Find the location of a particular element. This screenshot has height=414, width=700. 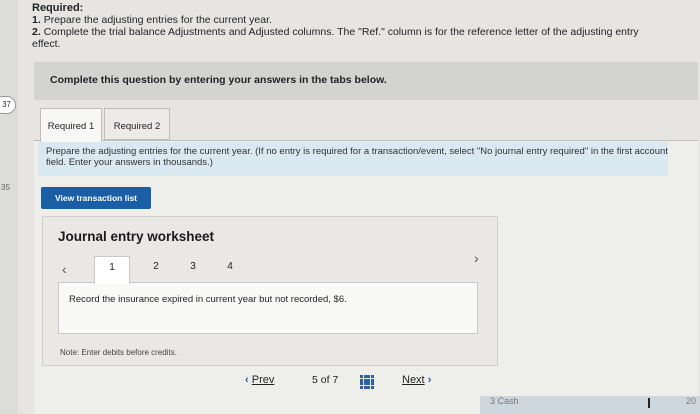

worksheet-page-2: 2 is located at coordinates (156, 269).